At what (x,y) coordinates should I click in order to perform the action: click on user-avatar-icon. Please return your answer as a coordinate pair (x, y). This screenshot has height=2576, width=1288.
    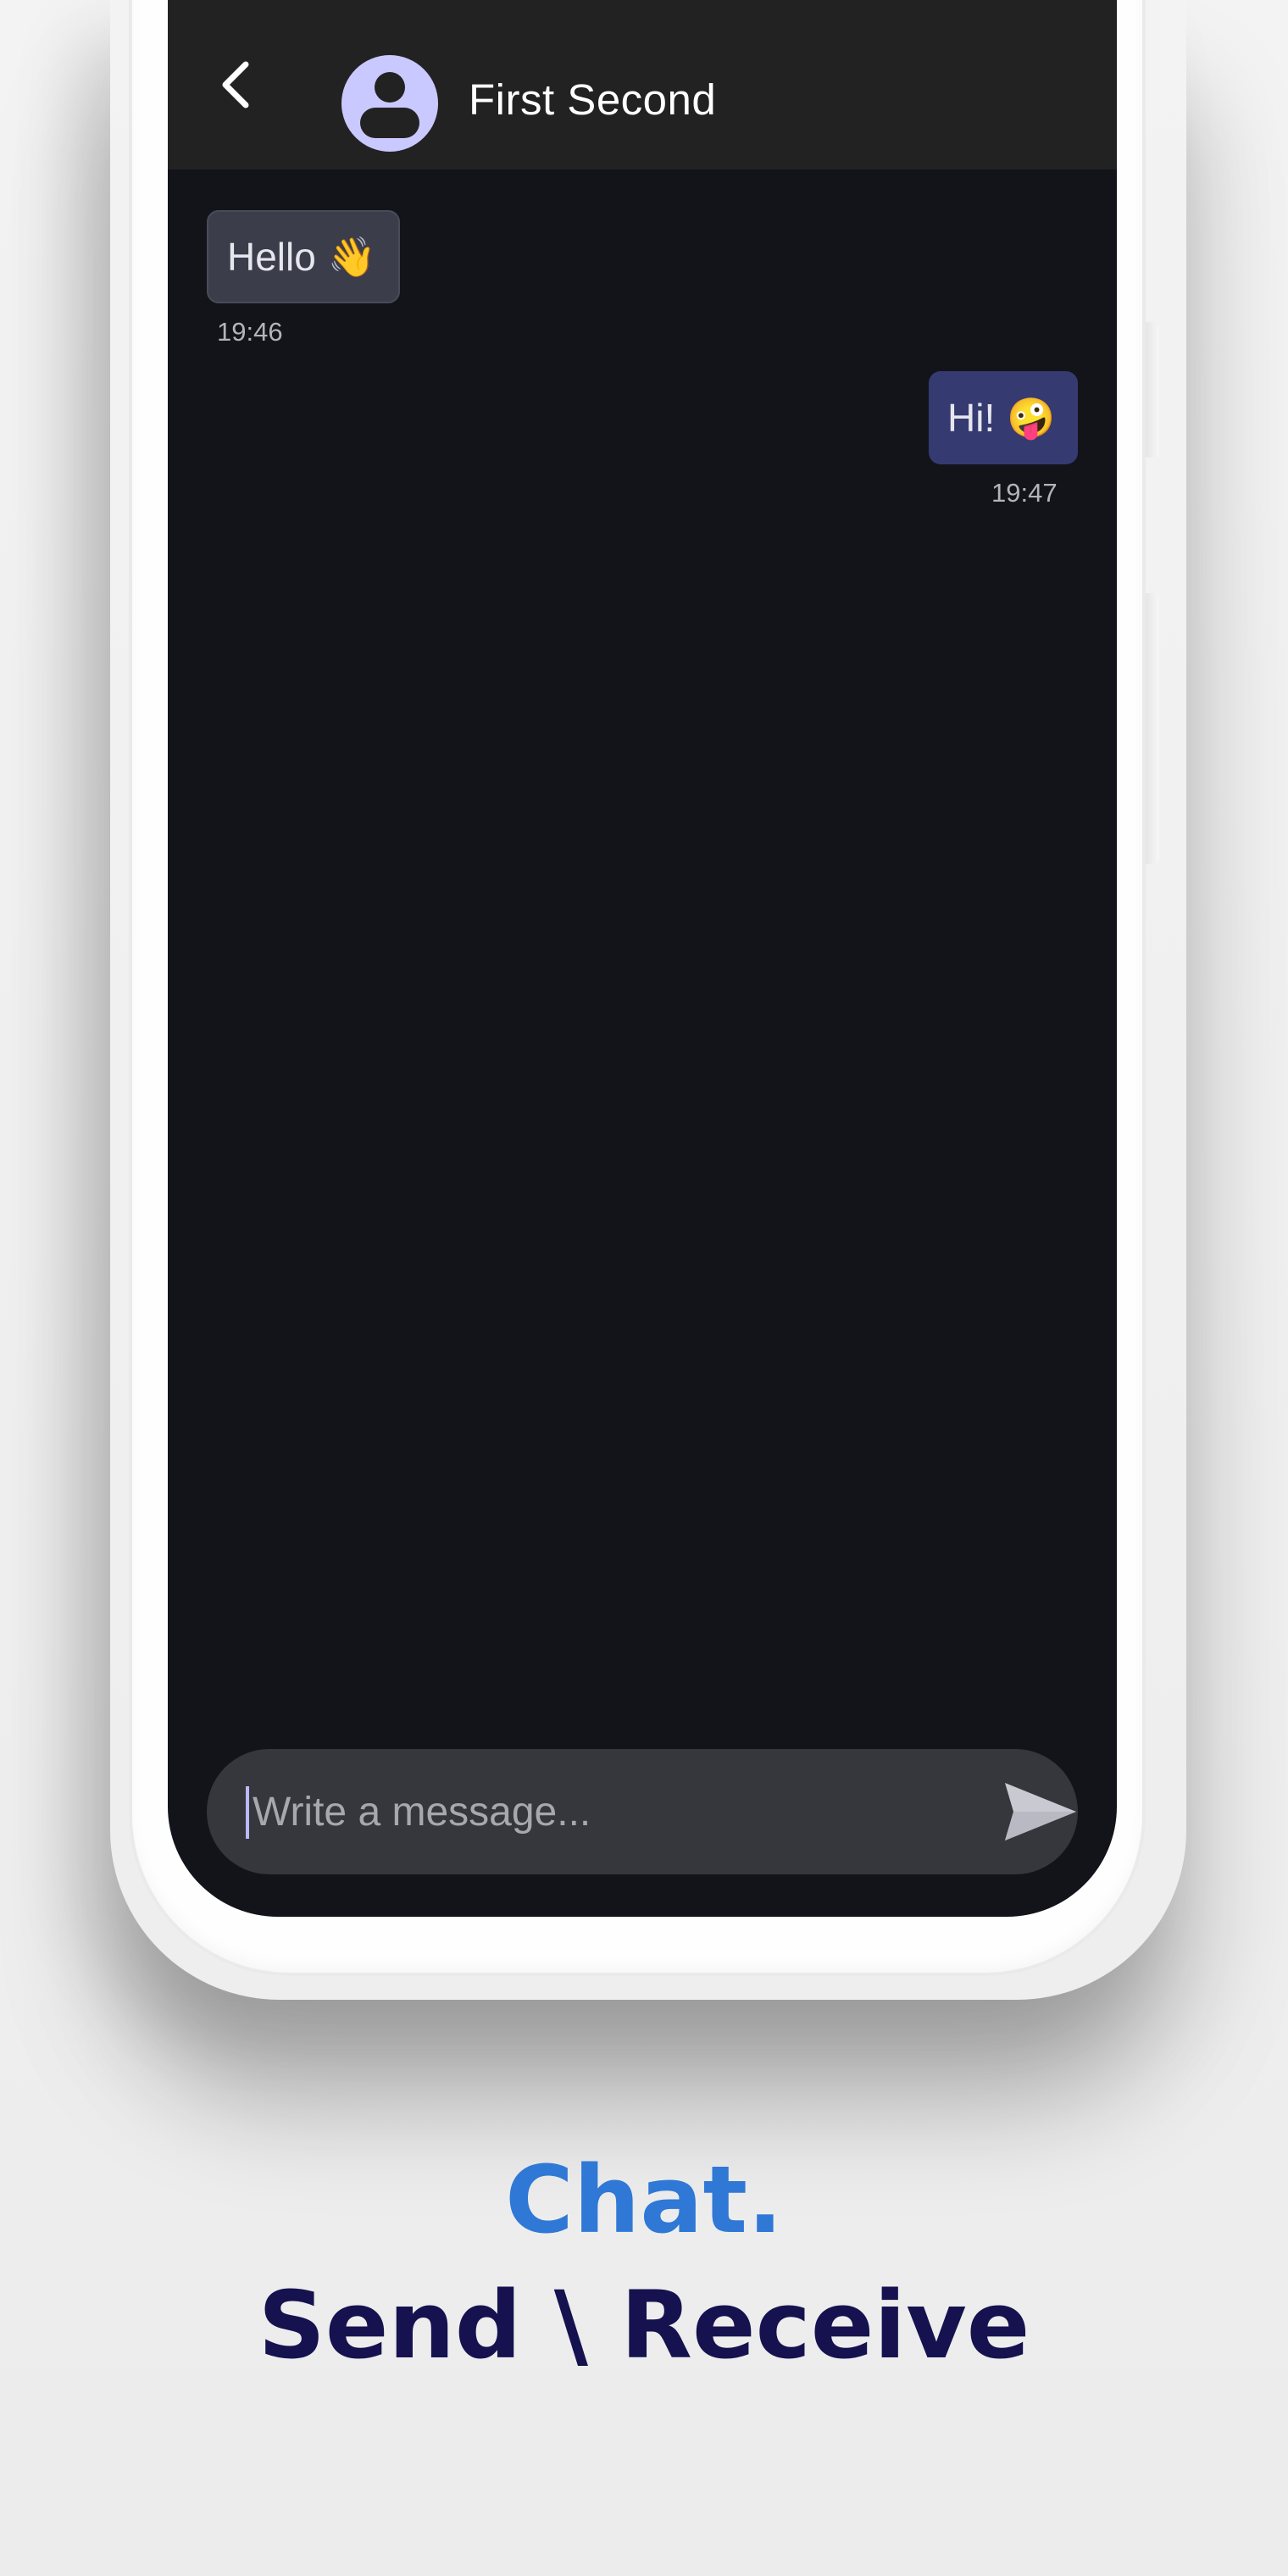
    Looking at the image, I should click on (389, 105).